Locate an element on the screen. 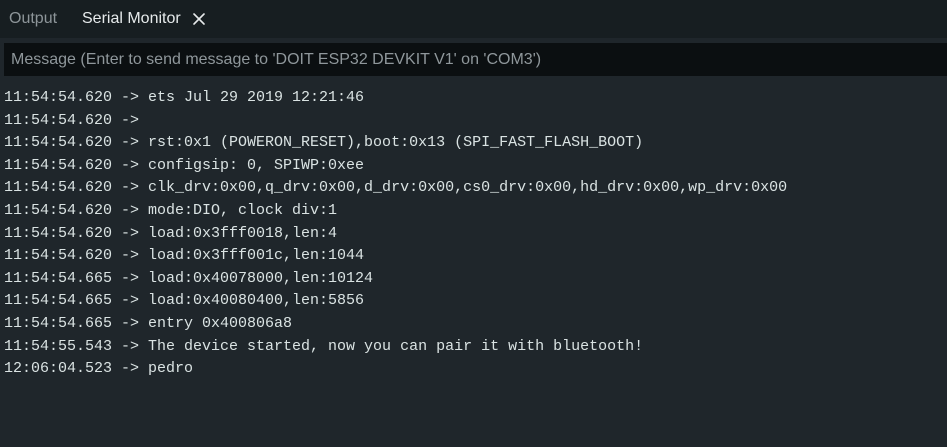  message-input is located at coordinates (475, 59).